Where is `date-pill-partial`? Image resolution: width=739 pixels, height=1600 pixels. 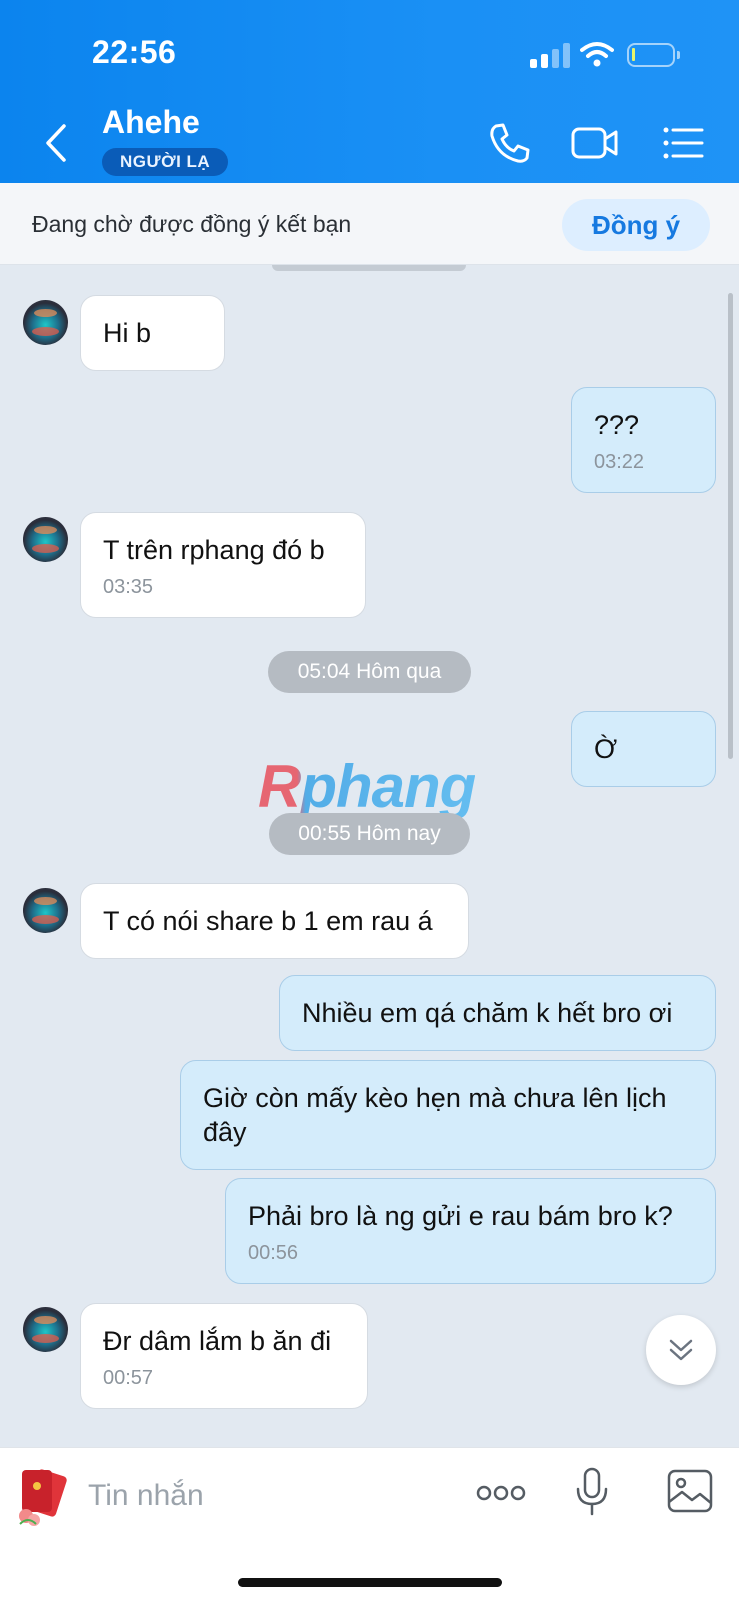
date-pill-partial is located at coordinates (369, 268).